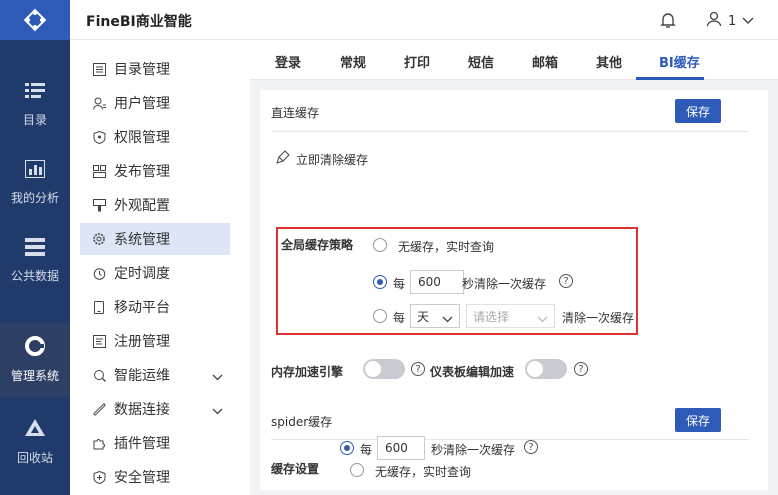  I want to click on radio-every-period, so click(380, 316).